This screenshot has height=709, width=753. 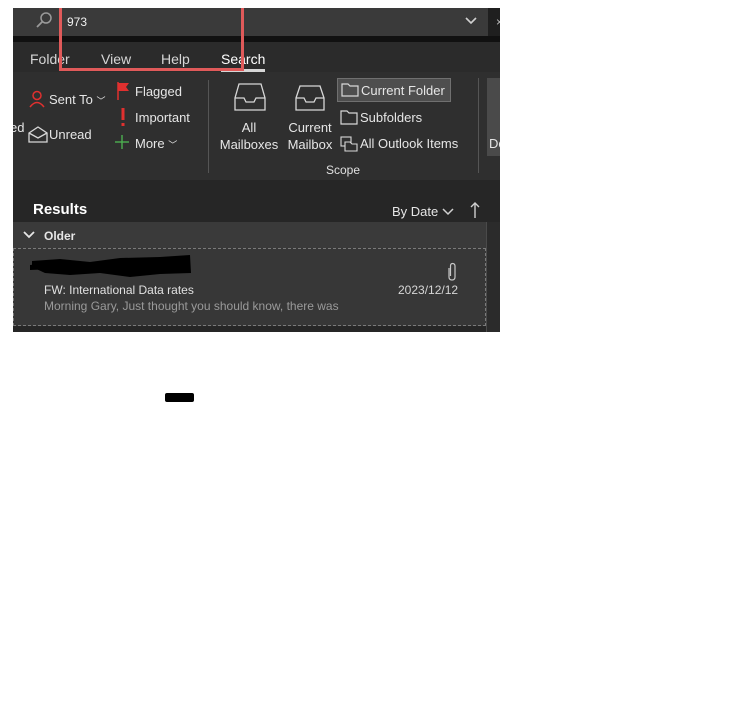 What do you see at coordinates (452, 271) in the screenshot?
I see `paperclip-icon` at bounding box center [452, 271].